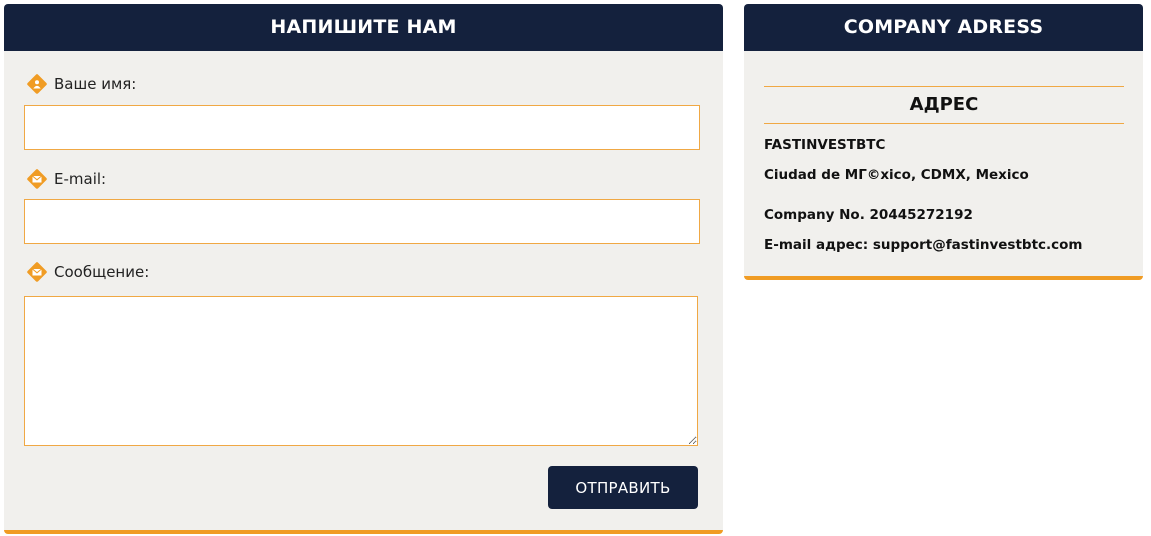 The width and height of the screenshot is (1151, 536). What do you see at coordinates (896, 175) in the screenshot?
I see `company-city: Ciudad de МГ©xico, CDMX, Mexico` at bounding box center [896, 175].